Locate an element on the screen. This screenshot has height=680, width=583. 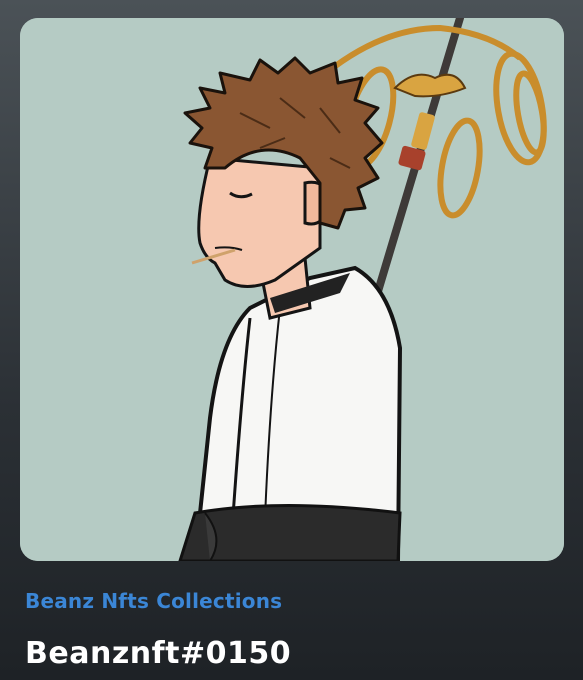
collection-link: Beanz Nfts Collections is located at coordinates (153, 601).